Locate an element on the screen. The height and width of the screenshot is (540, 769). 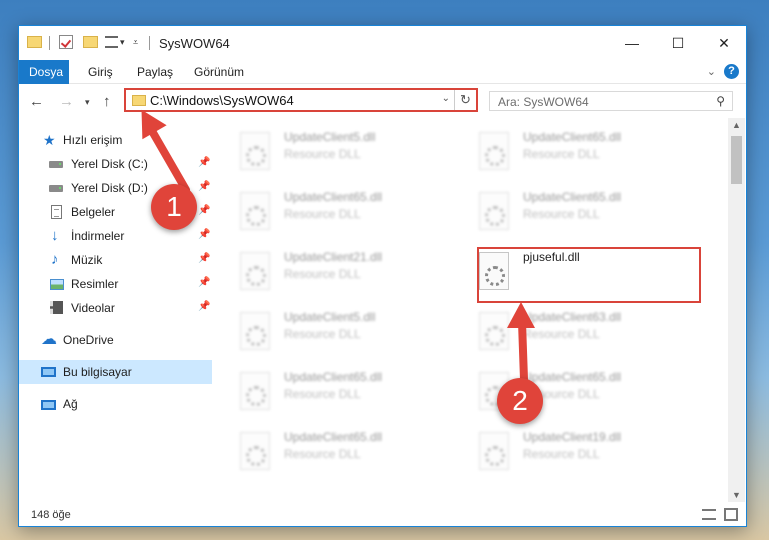
drive-icon is located at coordinates (56, 164).